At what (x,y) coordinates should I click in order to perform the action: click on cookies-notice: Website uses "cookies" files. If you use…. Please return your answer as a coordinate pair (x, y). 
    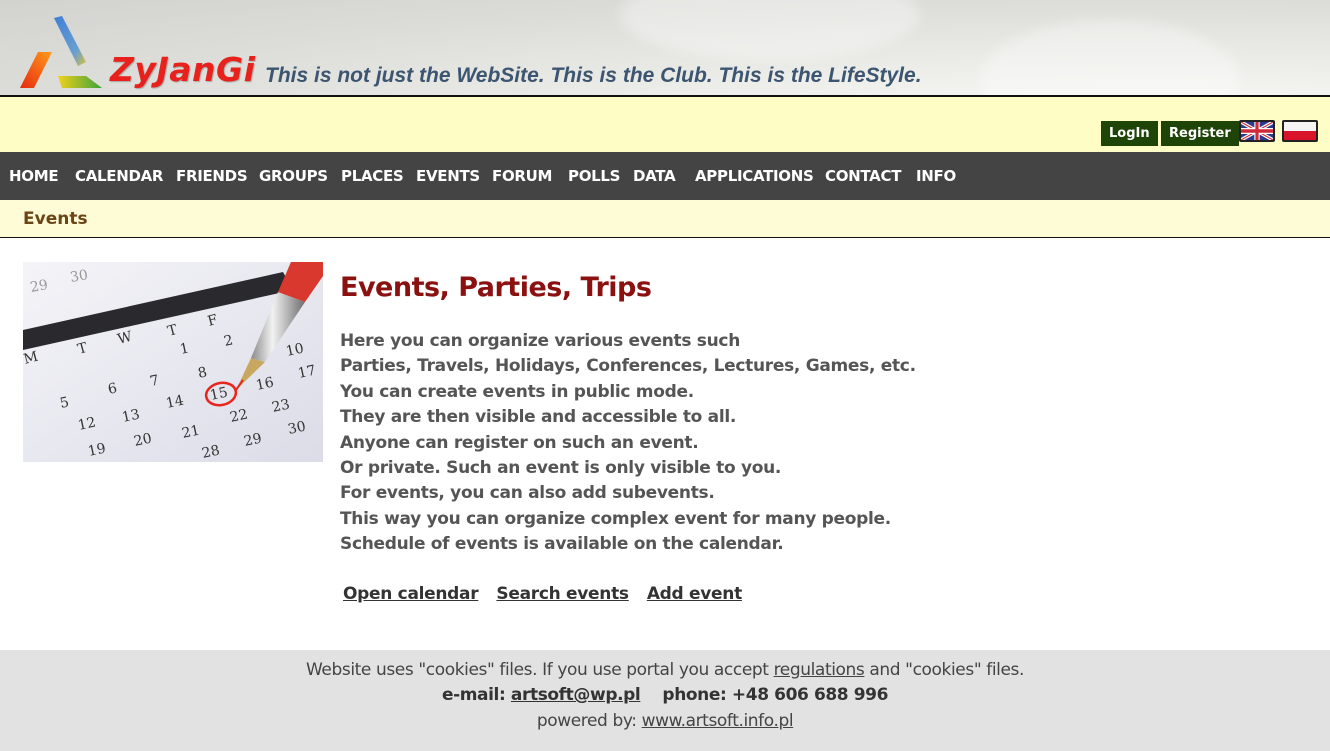
    Looking at the image, I should click on (665, 670).